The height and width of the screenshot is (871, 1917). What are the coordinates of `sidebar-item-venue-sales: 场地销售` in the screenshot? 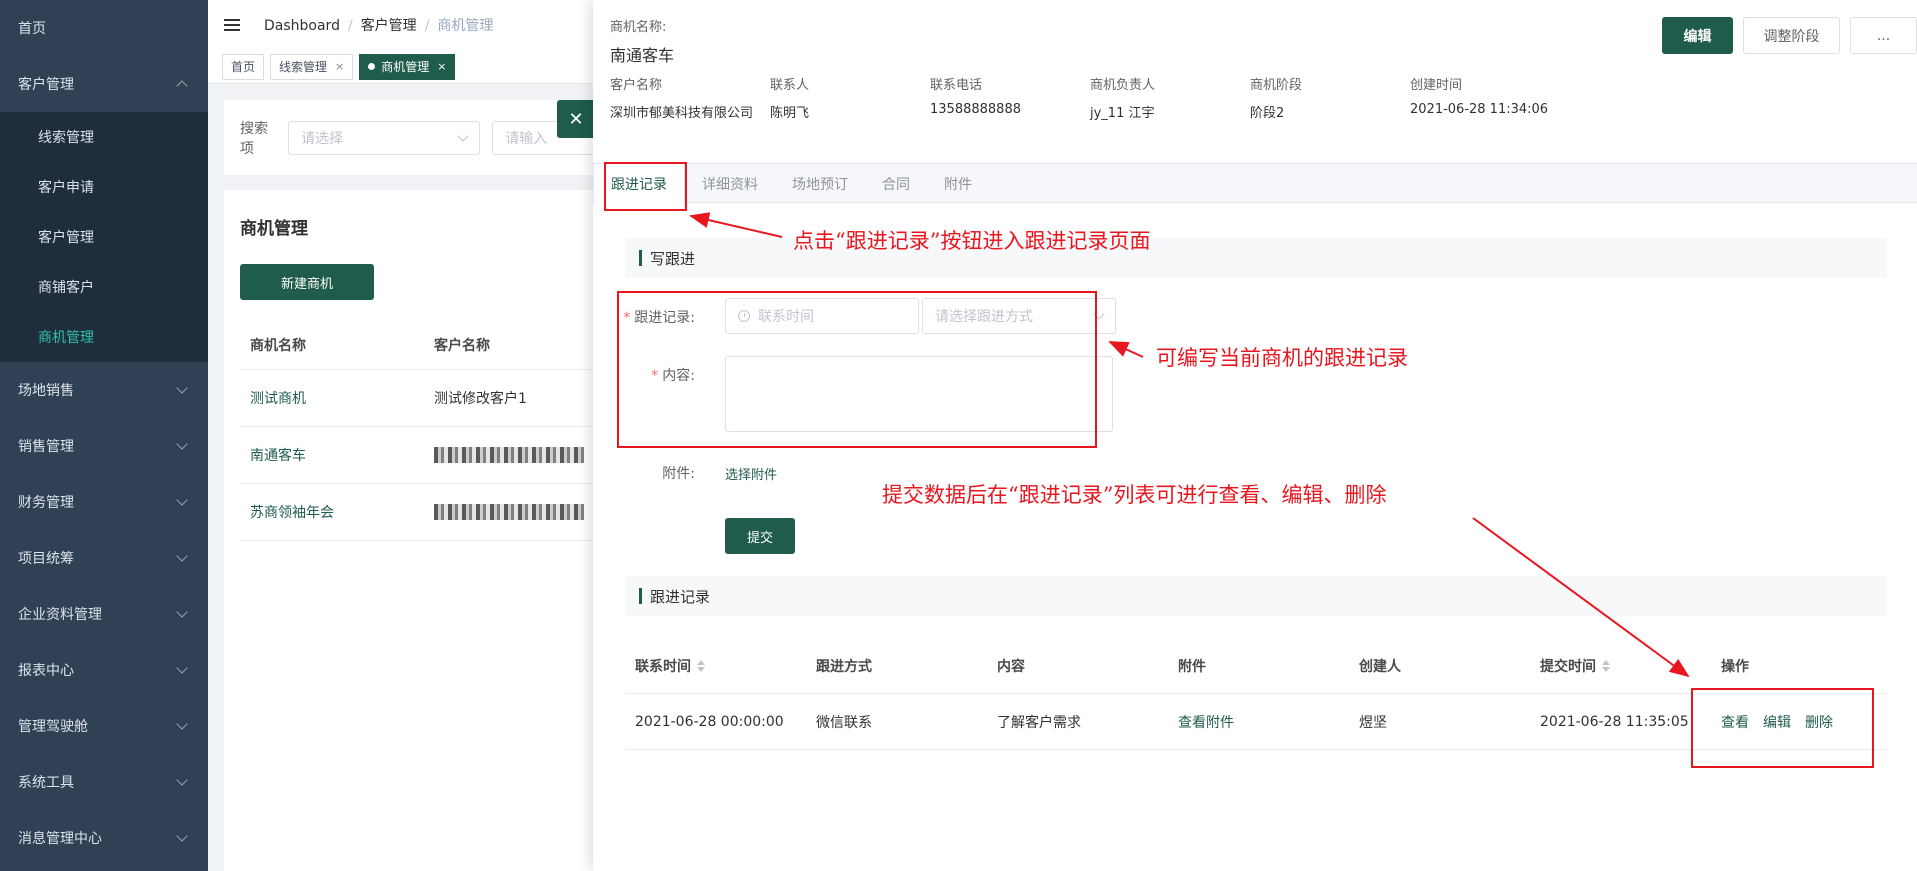 It's located at (104, 390).